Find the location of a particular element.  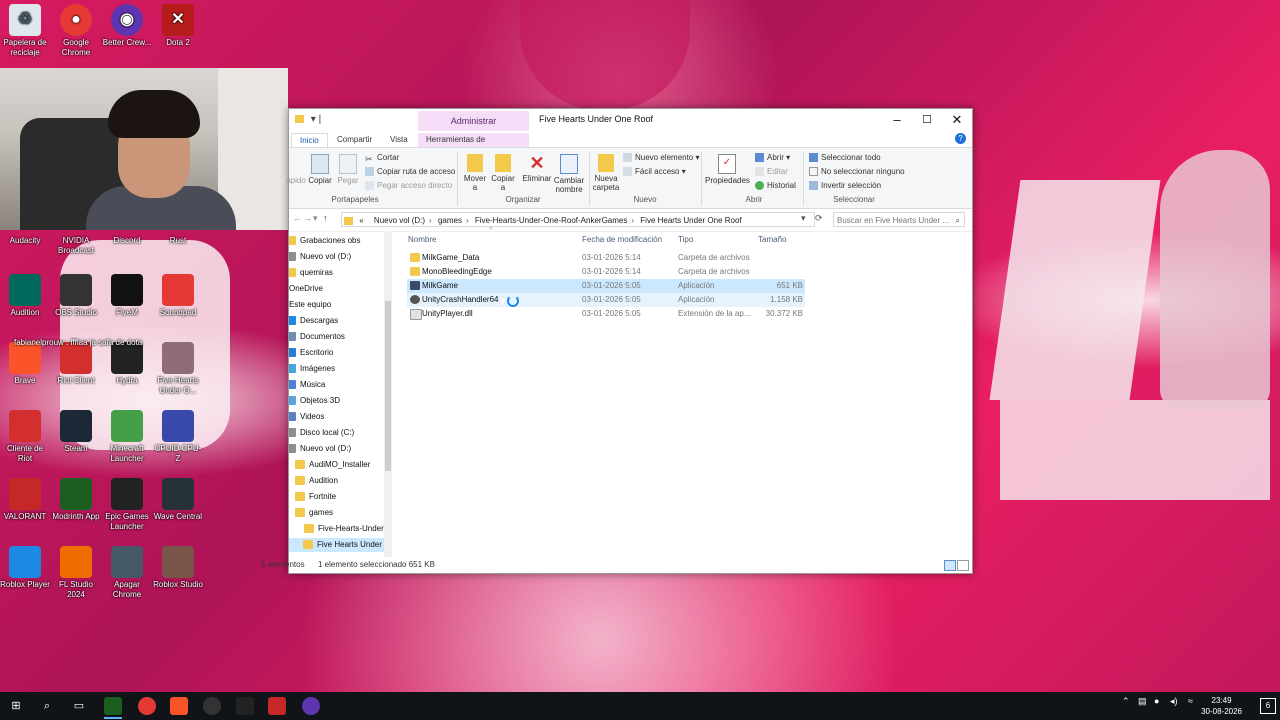

nav-item: AudiMO_Installer is located at coordinates (332, 465).